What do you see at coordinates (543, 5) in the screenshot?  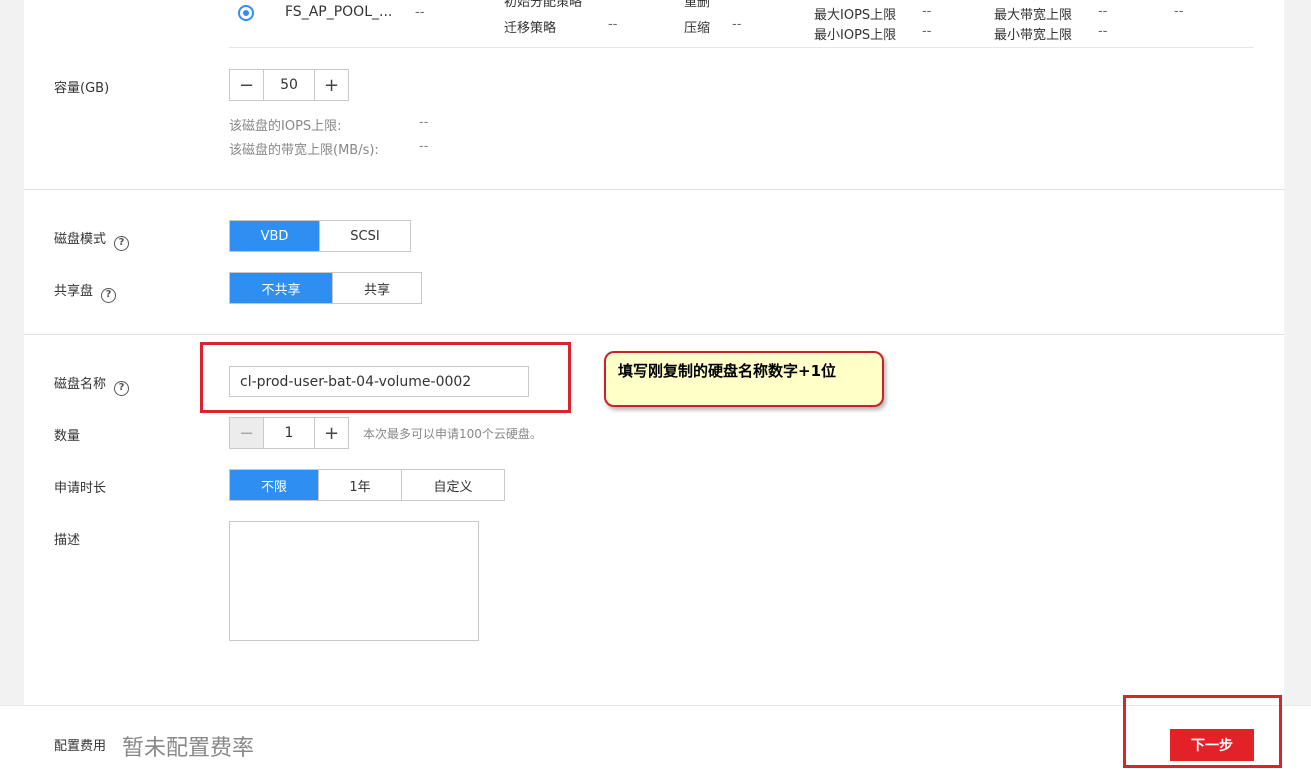 I see `alloc-policy-label: 初始分配策略` at bounding box center [543, 5].